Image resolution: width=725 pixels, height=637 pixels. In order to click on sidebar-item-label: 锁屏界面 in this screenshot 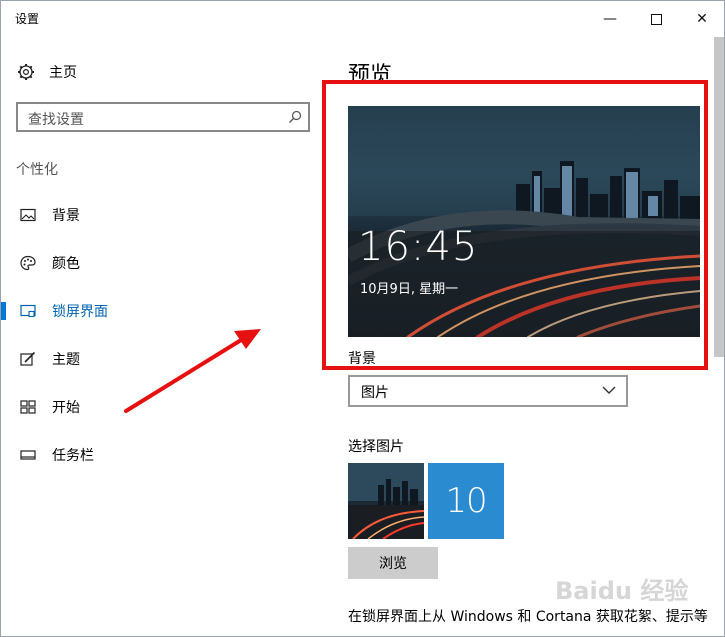, I will do `click(80, 312)`.